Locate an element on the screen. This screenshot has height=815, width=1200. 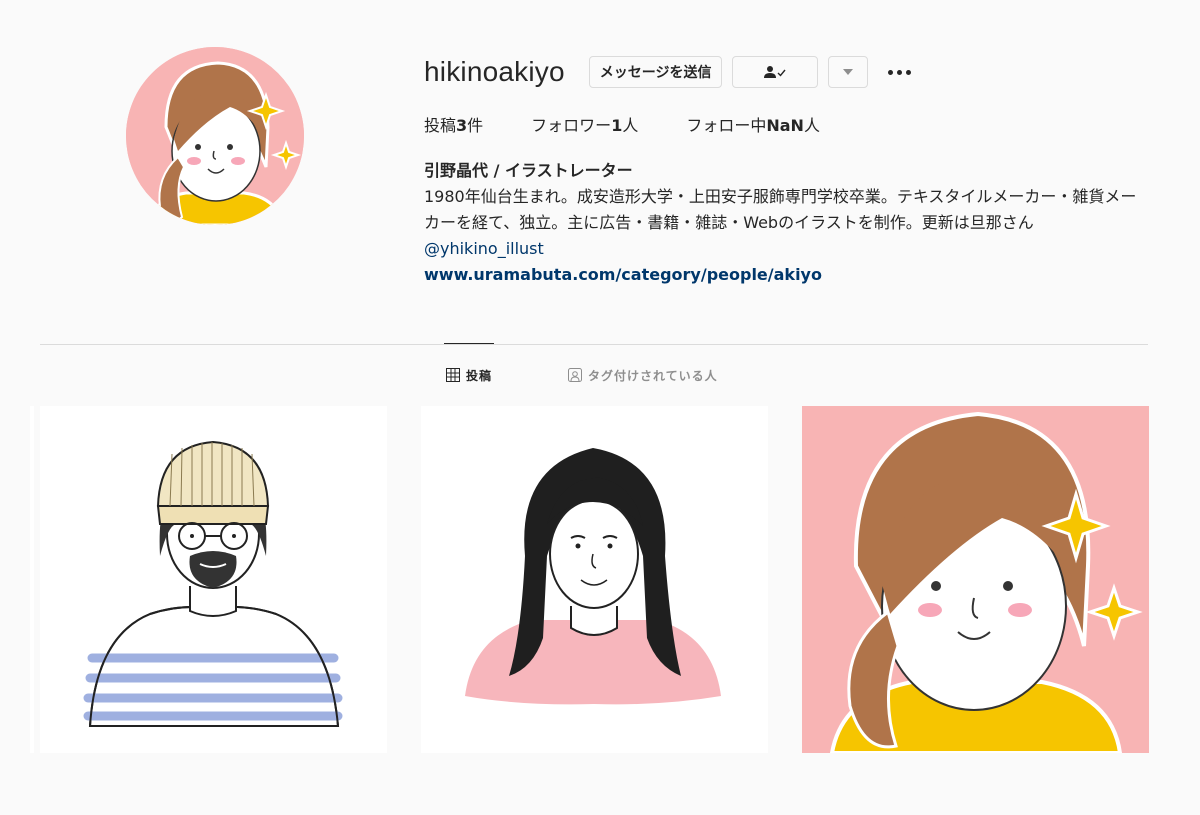
username: hikinoakiyo is located at coordinates (494, 71).